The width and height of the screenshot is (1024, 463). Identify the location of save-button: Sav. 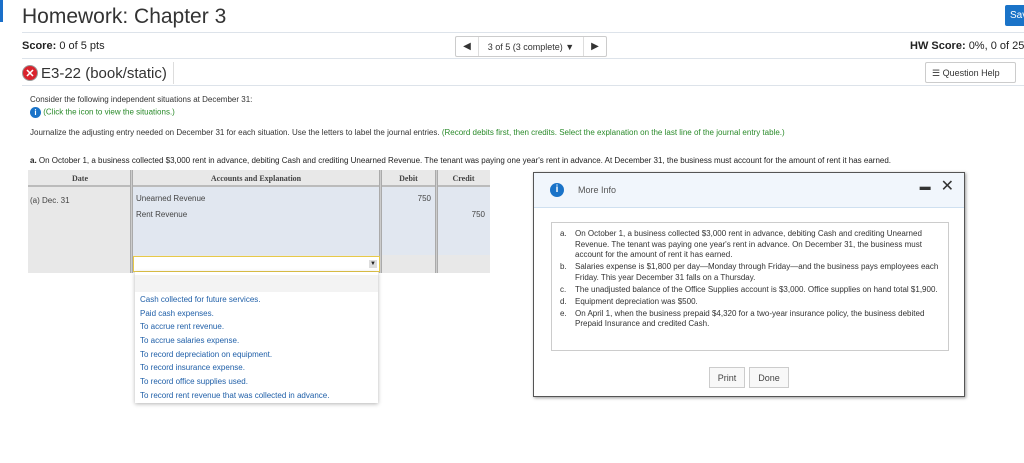
(1014, 15).